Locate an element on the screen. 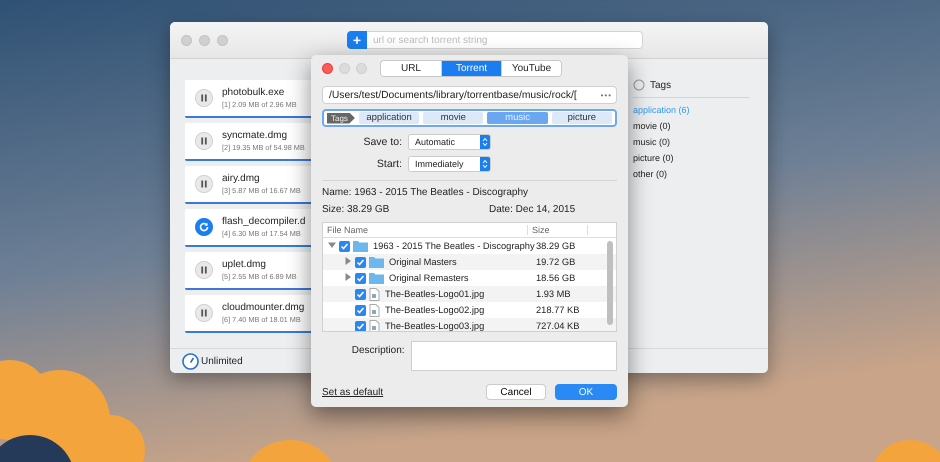  file-size: 19.72 GB is located at coordinates (556, 262).